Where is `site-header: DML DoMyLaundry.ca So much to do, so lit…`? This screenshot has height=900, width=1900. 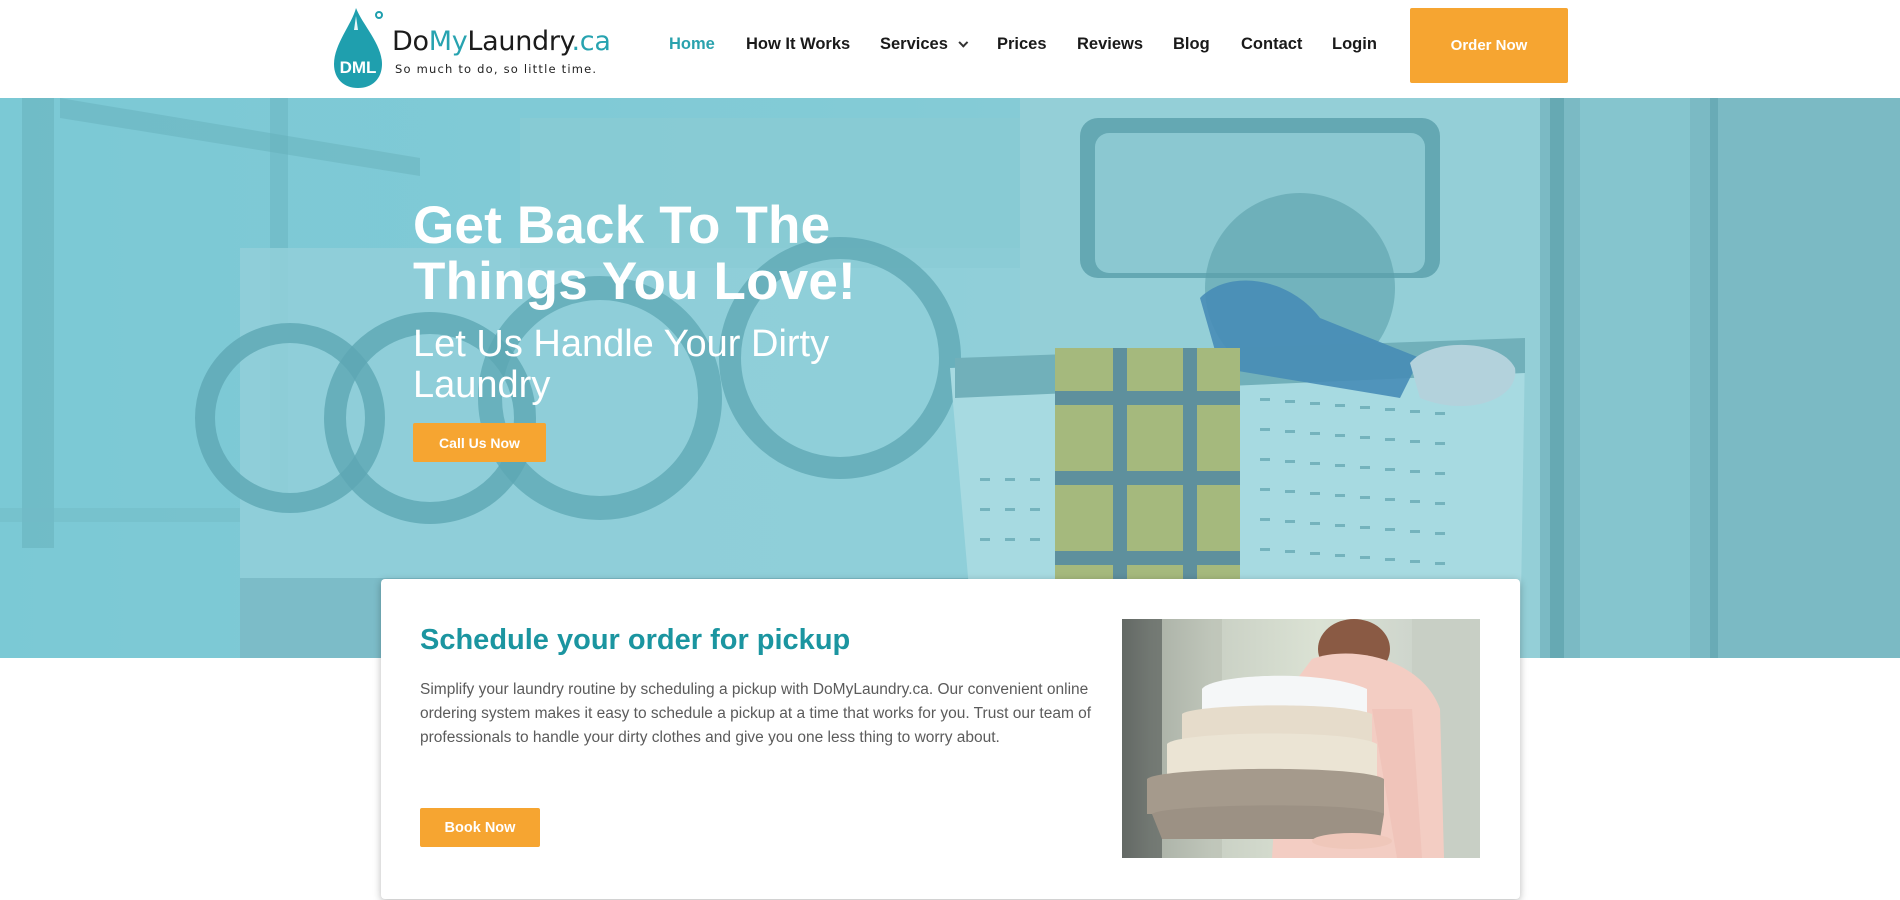
site-header: DML DoMyLaundry.ca So much to do, so lit… is located at coordinates (950, 49).